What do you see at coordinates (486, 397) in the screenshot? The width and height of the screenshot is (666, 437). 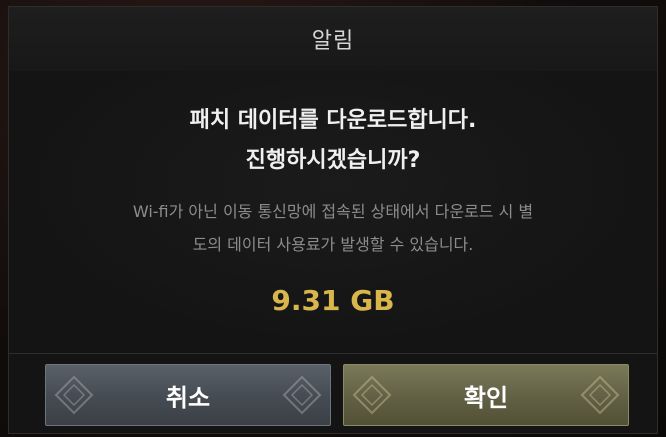 I see `confirm-button-label: 확인` at bounding box center [486, 397].